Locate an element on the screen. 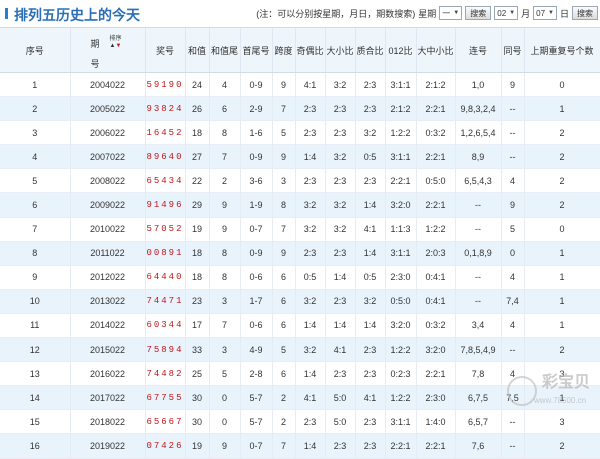 This screenshot has height=459, width=600. big-mid-small-cell: 1:2:2 is located at coordinates (435, 229).